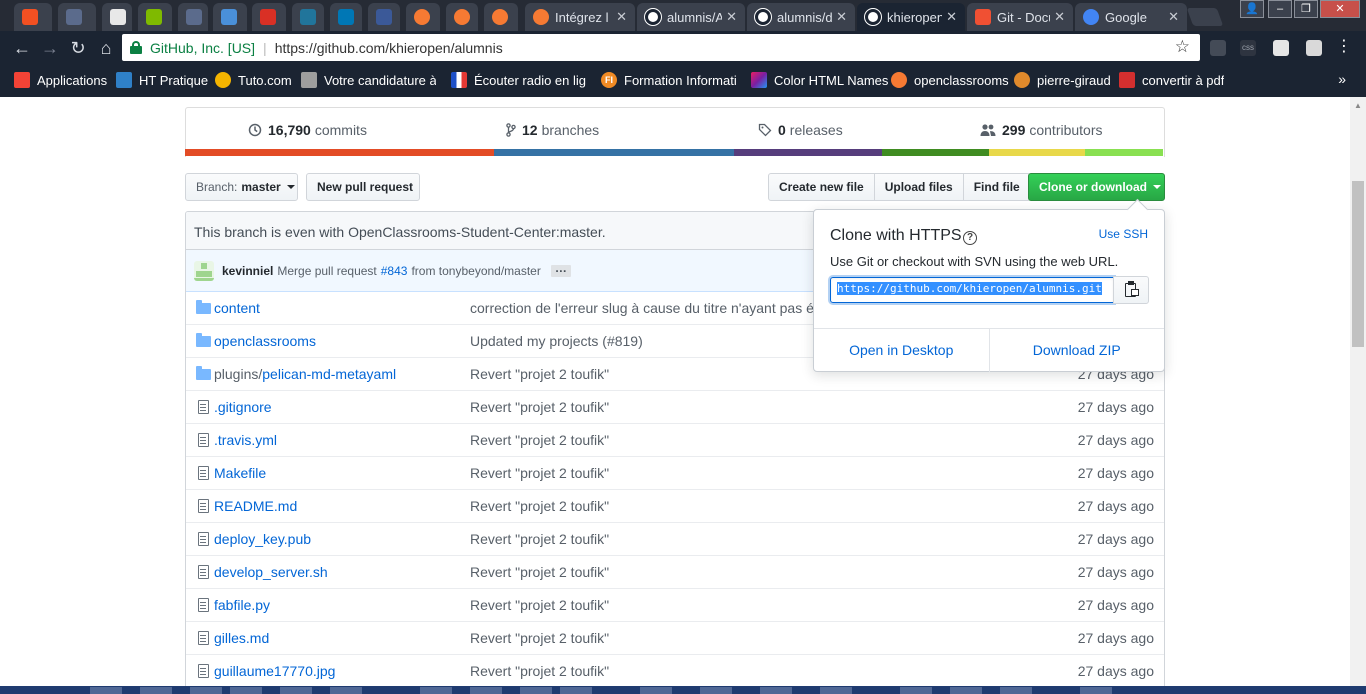  What do you see at coordinates (1041, 130) in the screenshot?
I see `contributors-link: 299 contributors` at bounding box center [1041, 130].